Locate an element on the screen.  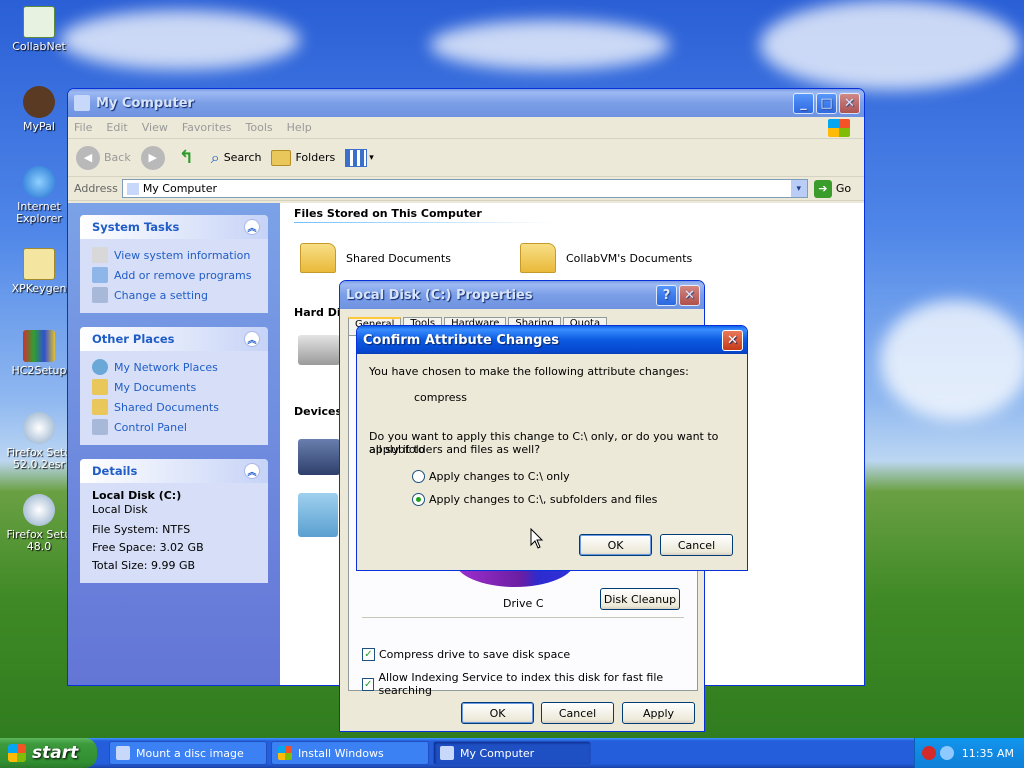
apply-c-only-radio: Apply changes to C:\ only is located at coordinates (491, 476).